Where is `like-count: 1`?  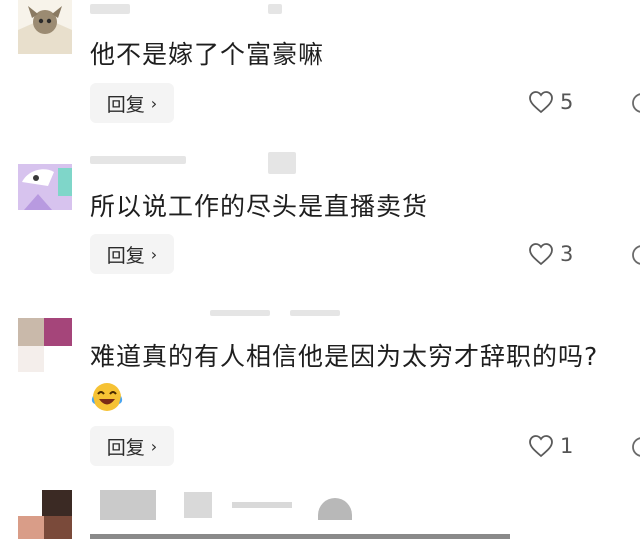
like-count: 1 is located at coordinates (567, 446).